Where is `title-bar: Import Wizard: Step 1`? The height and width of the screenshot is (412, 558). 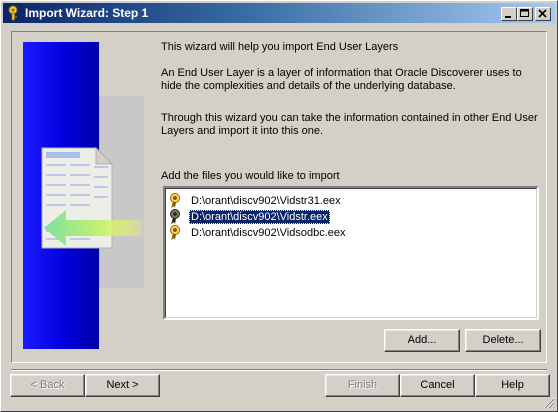 title-bar: Import Wizard: Step 1 is located at coordinates (279, 13).